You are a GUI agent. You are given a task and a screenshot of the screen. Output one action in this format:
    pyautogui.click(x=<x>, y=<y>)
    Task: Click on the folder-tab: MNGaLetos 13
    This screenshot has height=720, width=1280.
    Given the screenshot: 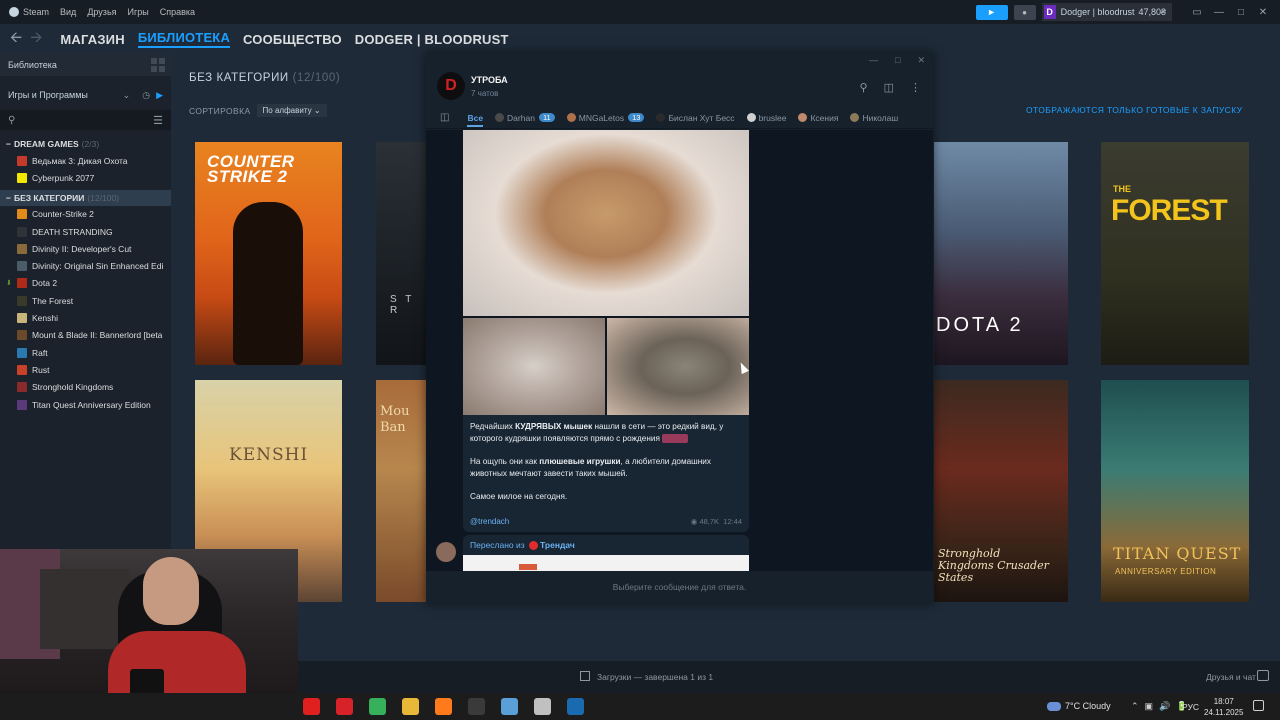 What is the action you would take?
    pyautogui.click(x=605, y=118)
    